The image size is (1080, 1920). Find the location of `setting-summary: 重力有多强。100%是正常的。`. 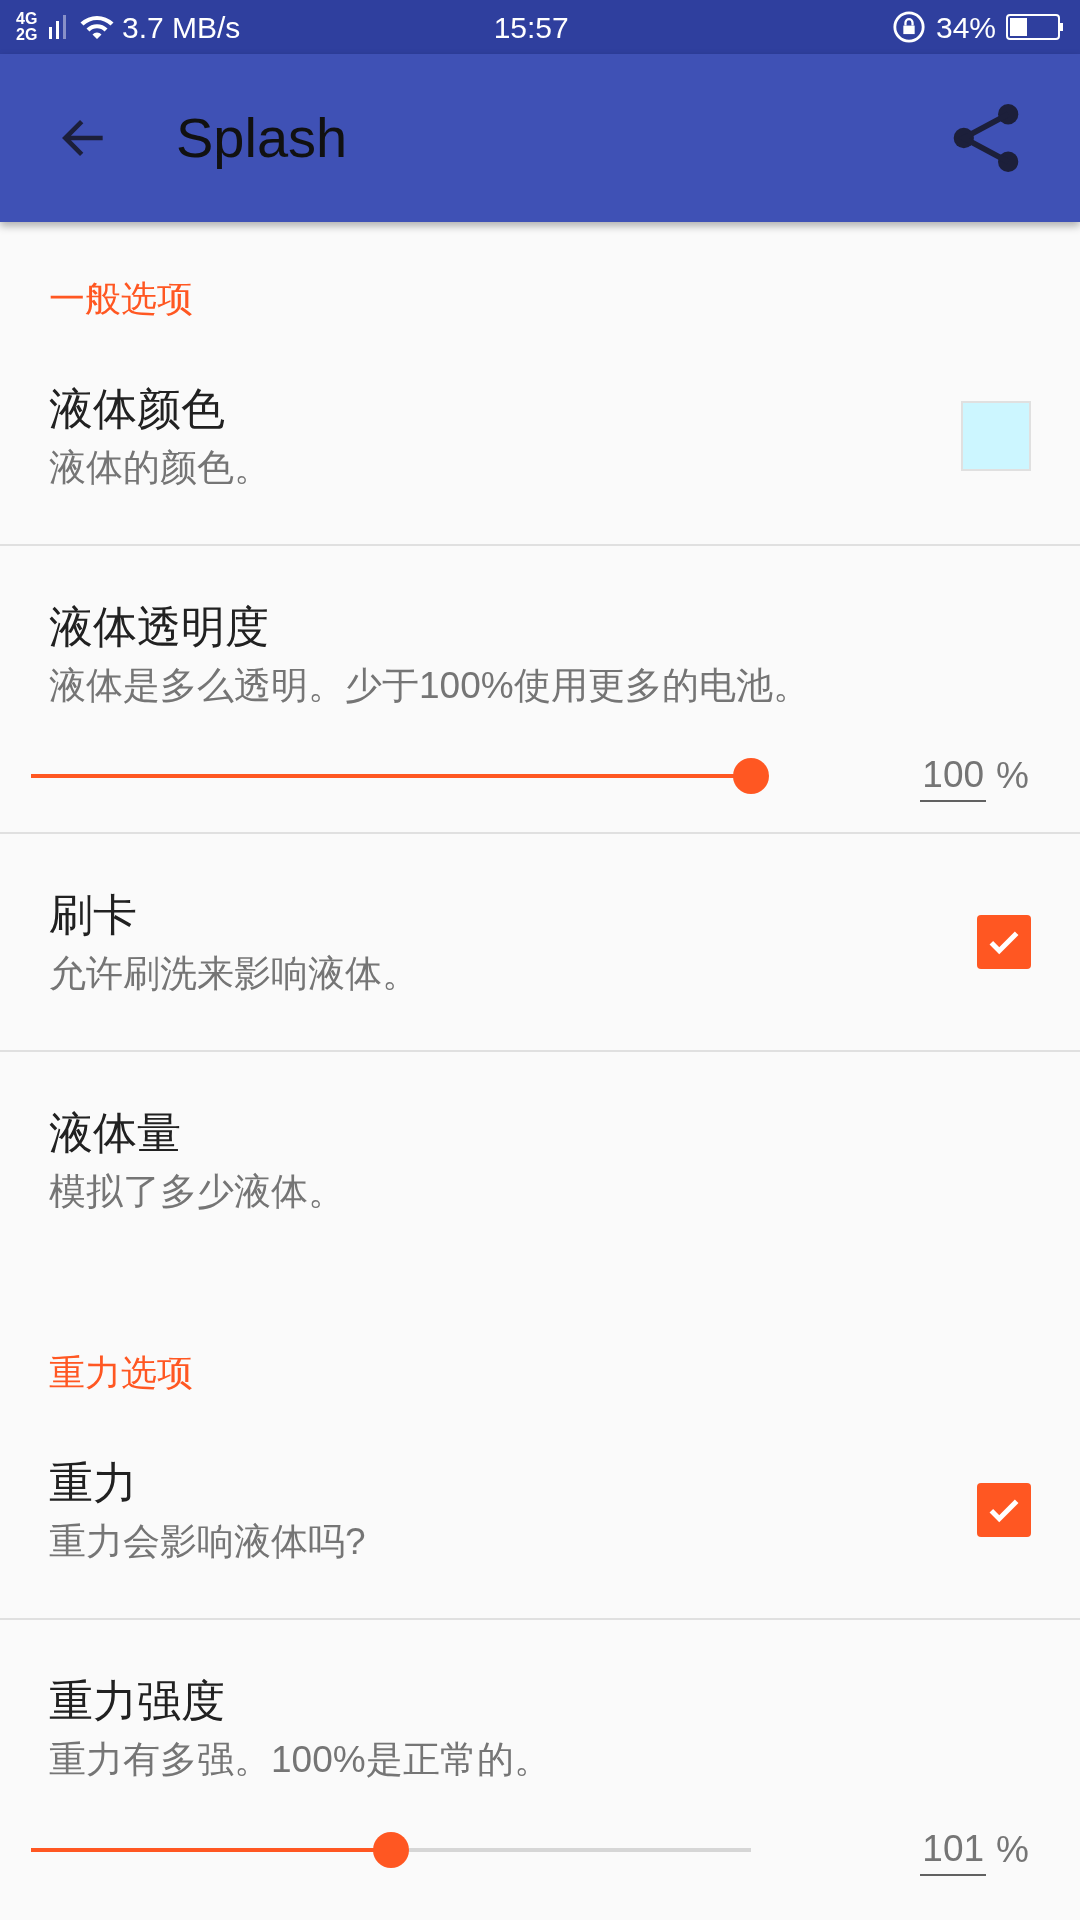

setting-summary: 重力有多强。100%是正常的。 is located at coordinates (300, 1760).